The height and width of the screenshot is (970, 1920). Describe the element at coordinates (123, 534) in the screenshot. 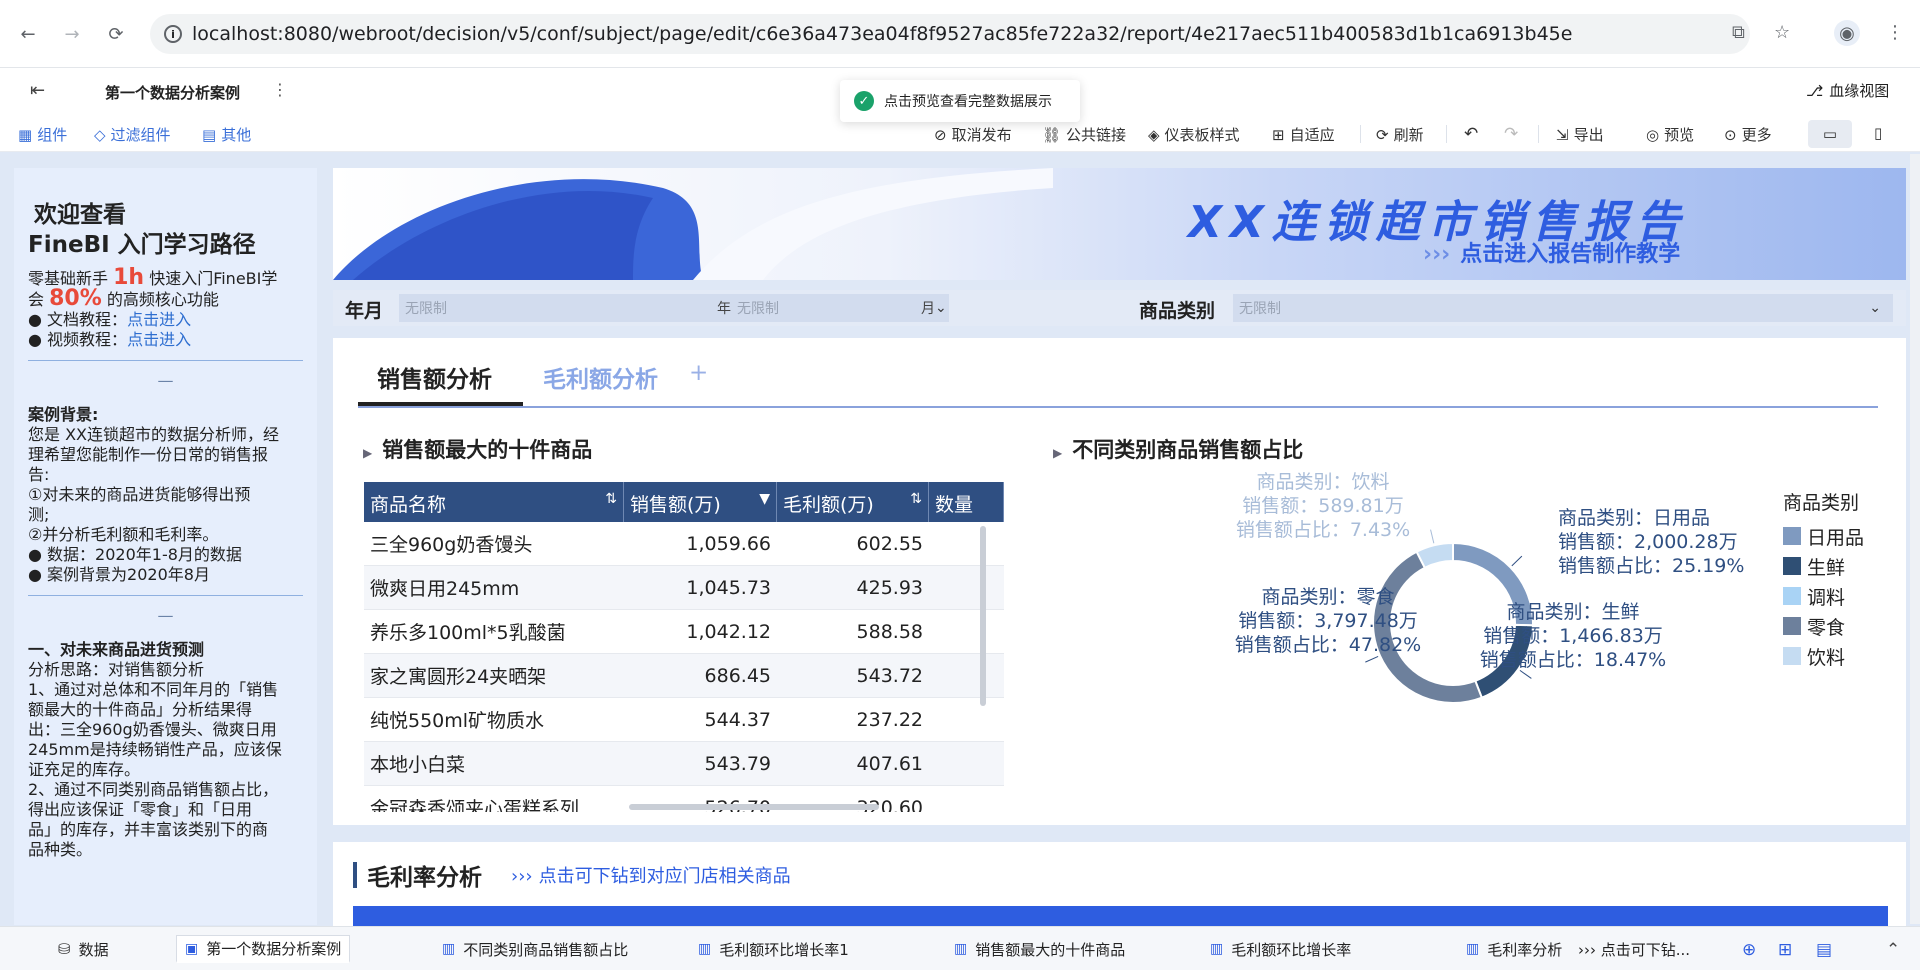

I see `text-line: ②并分析毛利额和毛利率。` at that location.